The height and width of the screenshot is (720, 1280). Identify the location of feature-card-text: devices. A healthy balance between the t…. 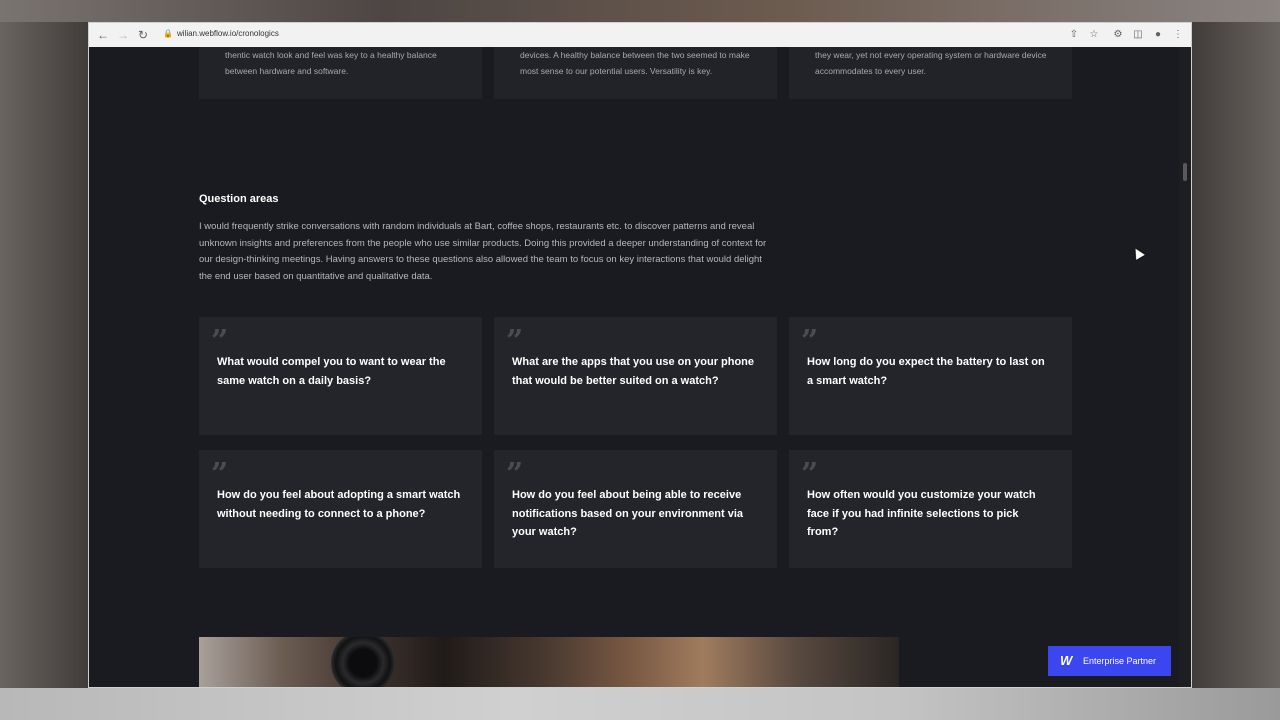
(635, 63).